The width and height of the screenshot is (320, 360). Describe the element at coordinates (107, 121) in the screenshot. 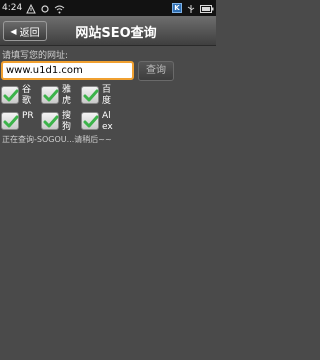

I see `option-label: Alexa` at that location.